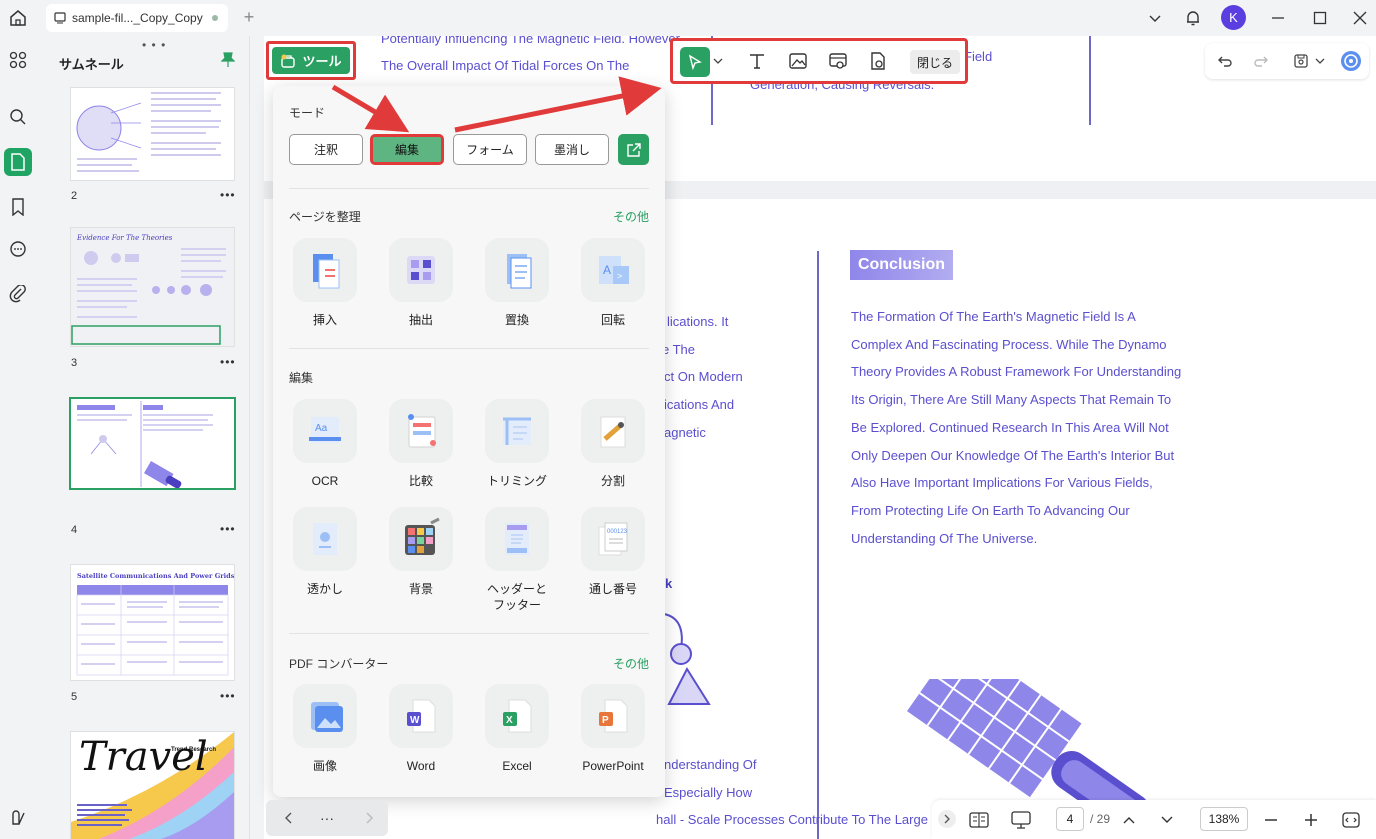  What do you see at coordinates (152, 622) in the screenshot?
I see `thumbnail-page-5: Satellite Communications And Power Grids` at bounding box center [152, 622].